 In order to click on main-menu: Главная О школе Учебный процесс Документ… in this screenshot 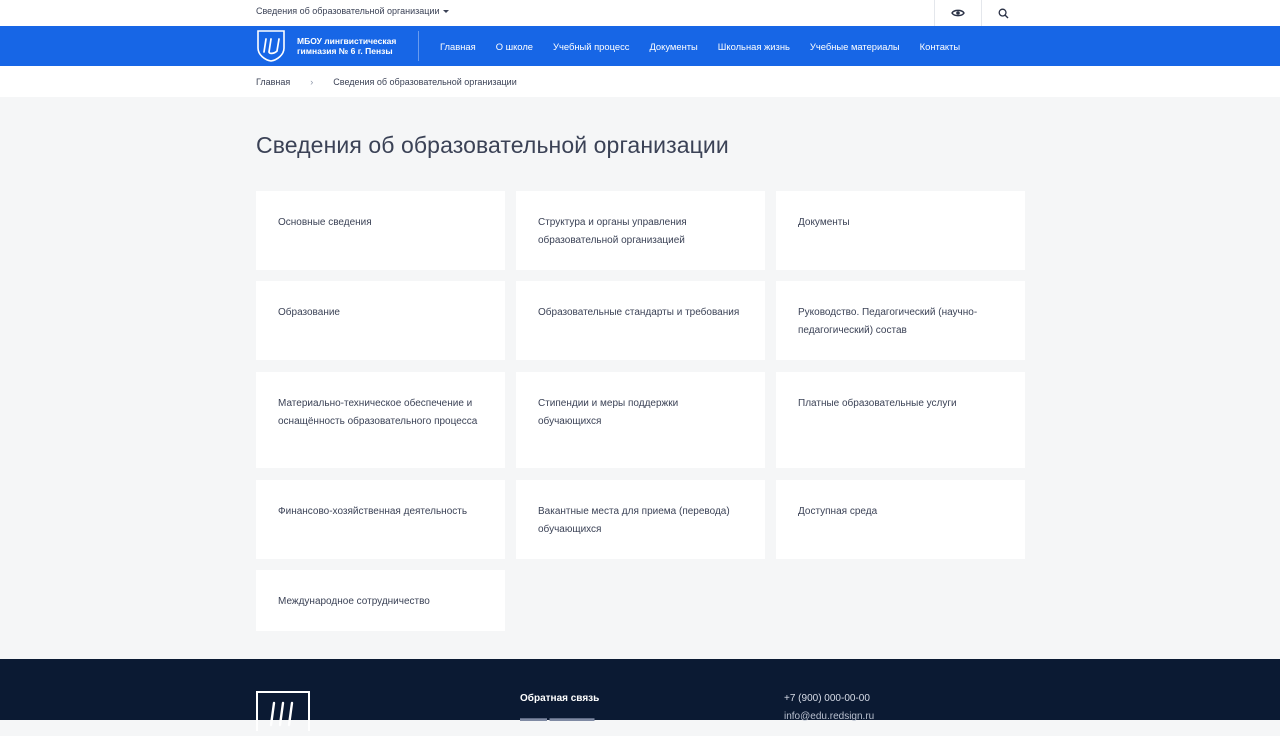, I will do `click(710, 46)`.